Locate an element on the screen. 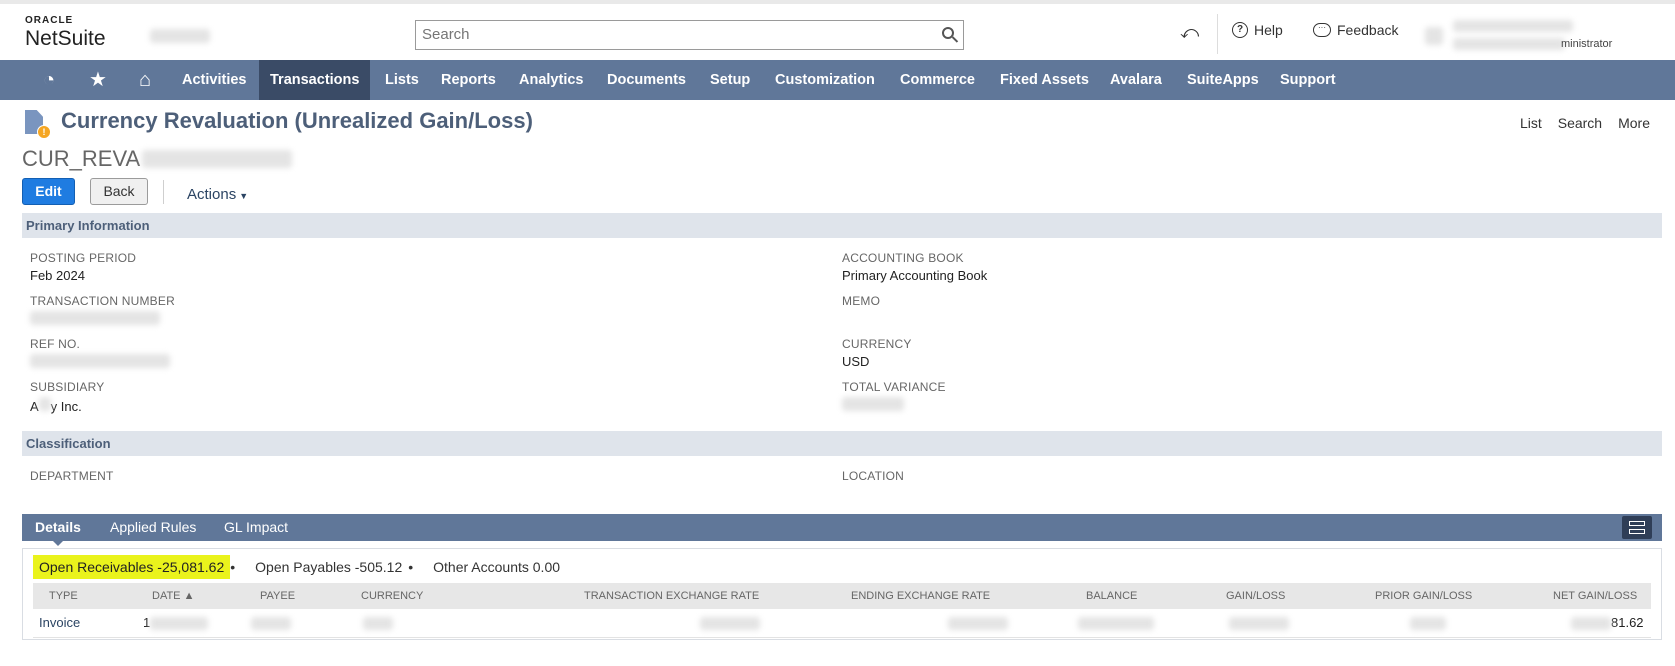 This screenshot has width=1675, height=666. star-icon: ★ is located at coordinates (98, 80).